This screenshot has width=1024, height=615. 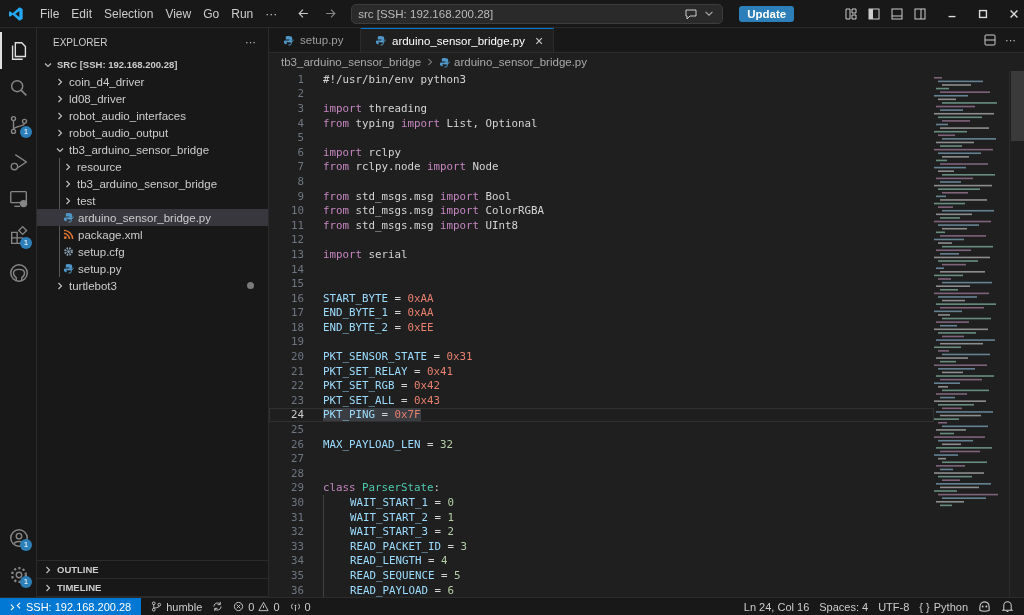 What do you see at coordinates (82, 13) in the screenshot?
I see `menu-item: Edit` at bounding box center [82, 13].